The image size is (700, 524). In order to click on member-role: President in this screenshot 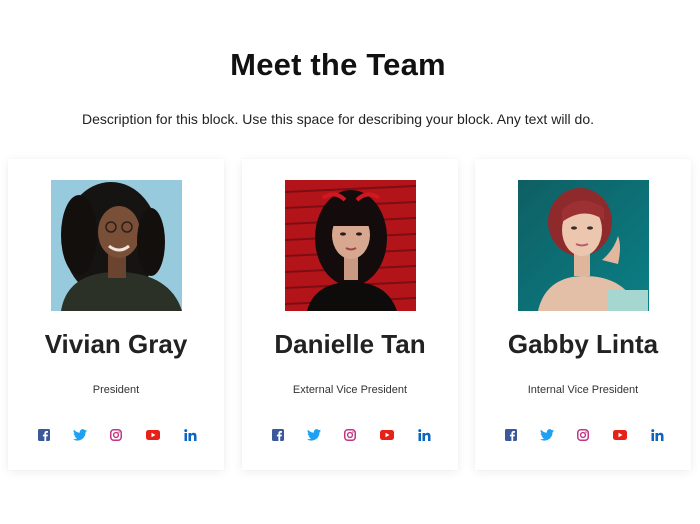, I will do `click(116, 390)`.